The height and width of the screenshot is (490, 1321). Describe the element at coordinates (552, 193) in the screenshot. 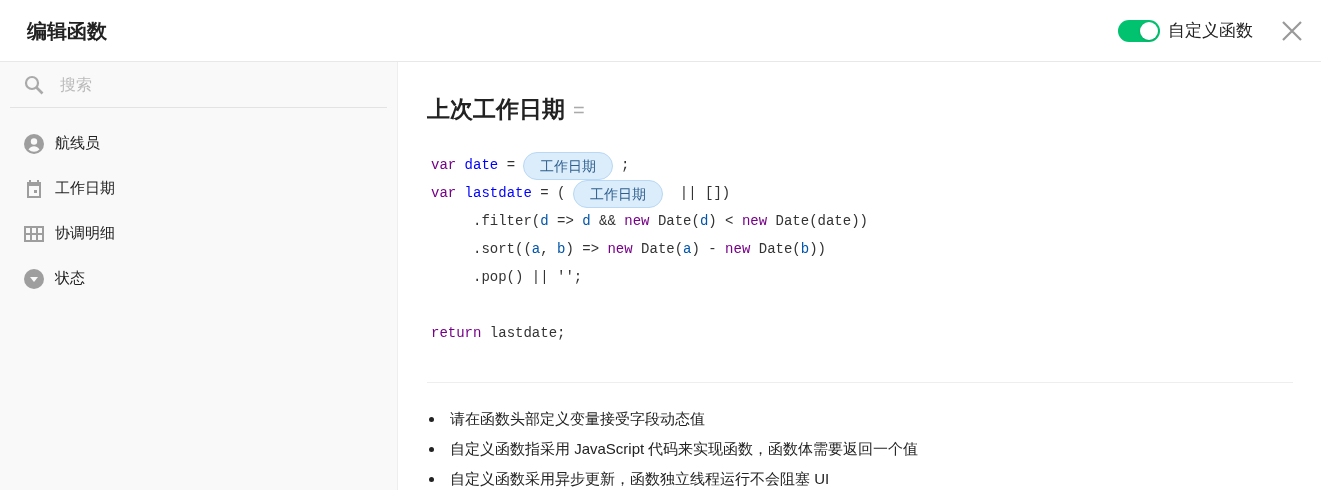

I see `code-token: = (` at that location.